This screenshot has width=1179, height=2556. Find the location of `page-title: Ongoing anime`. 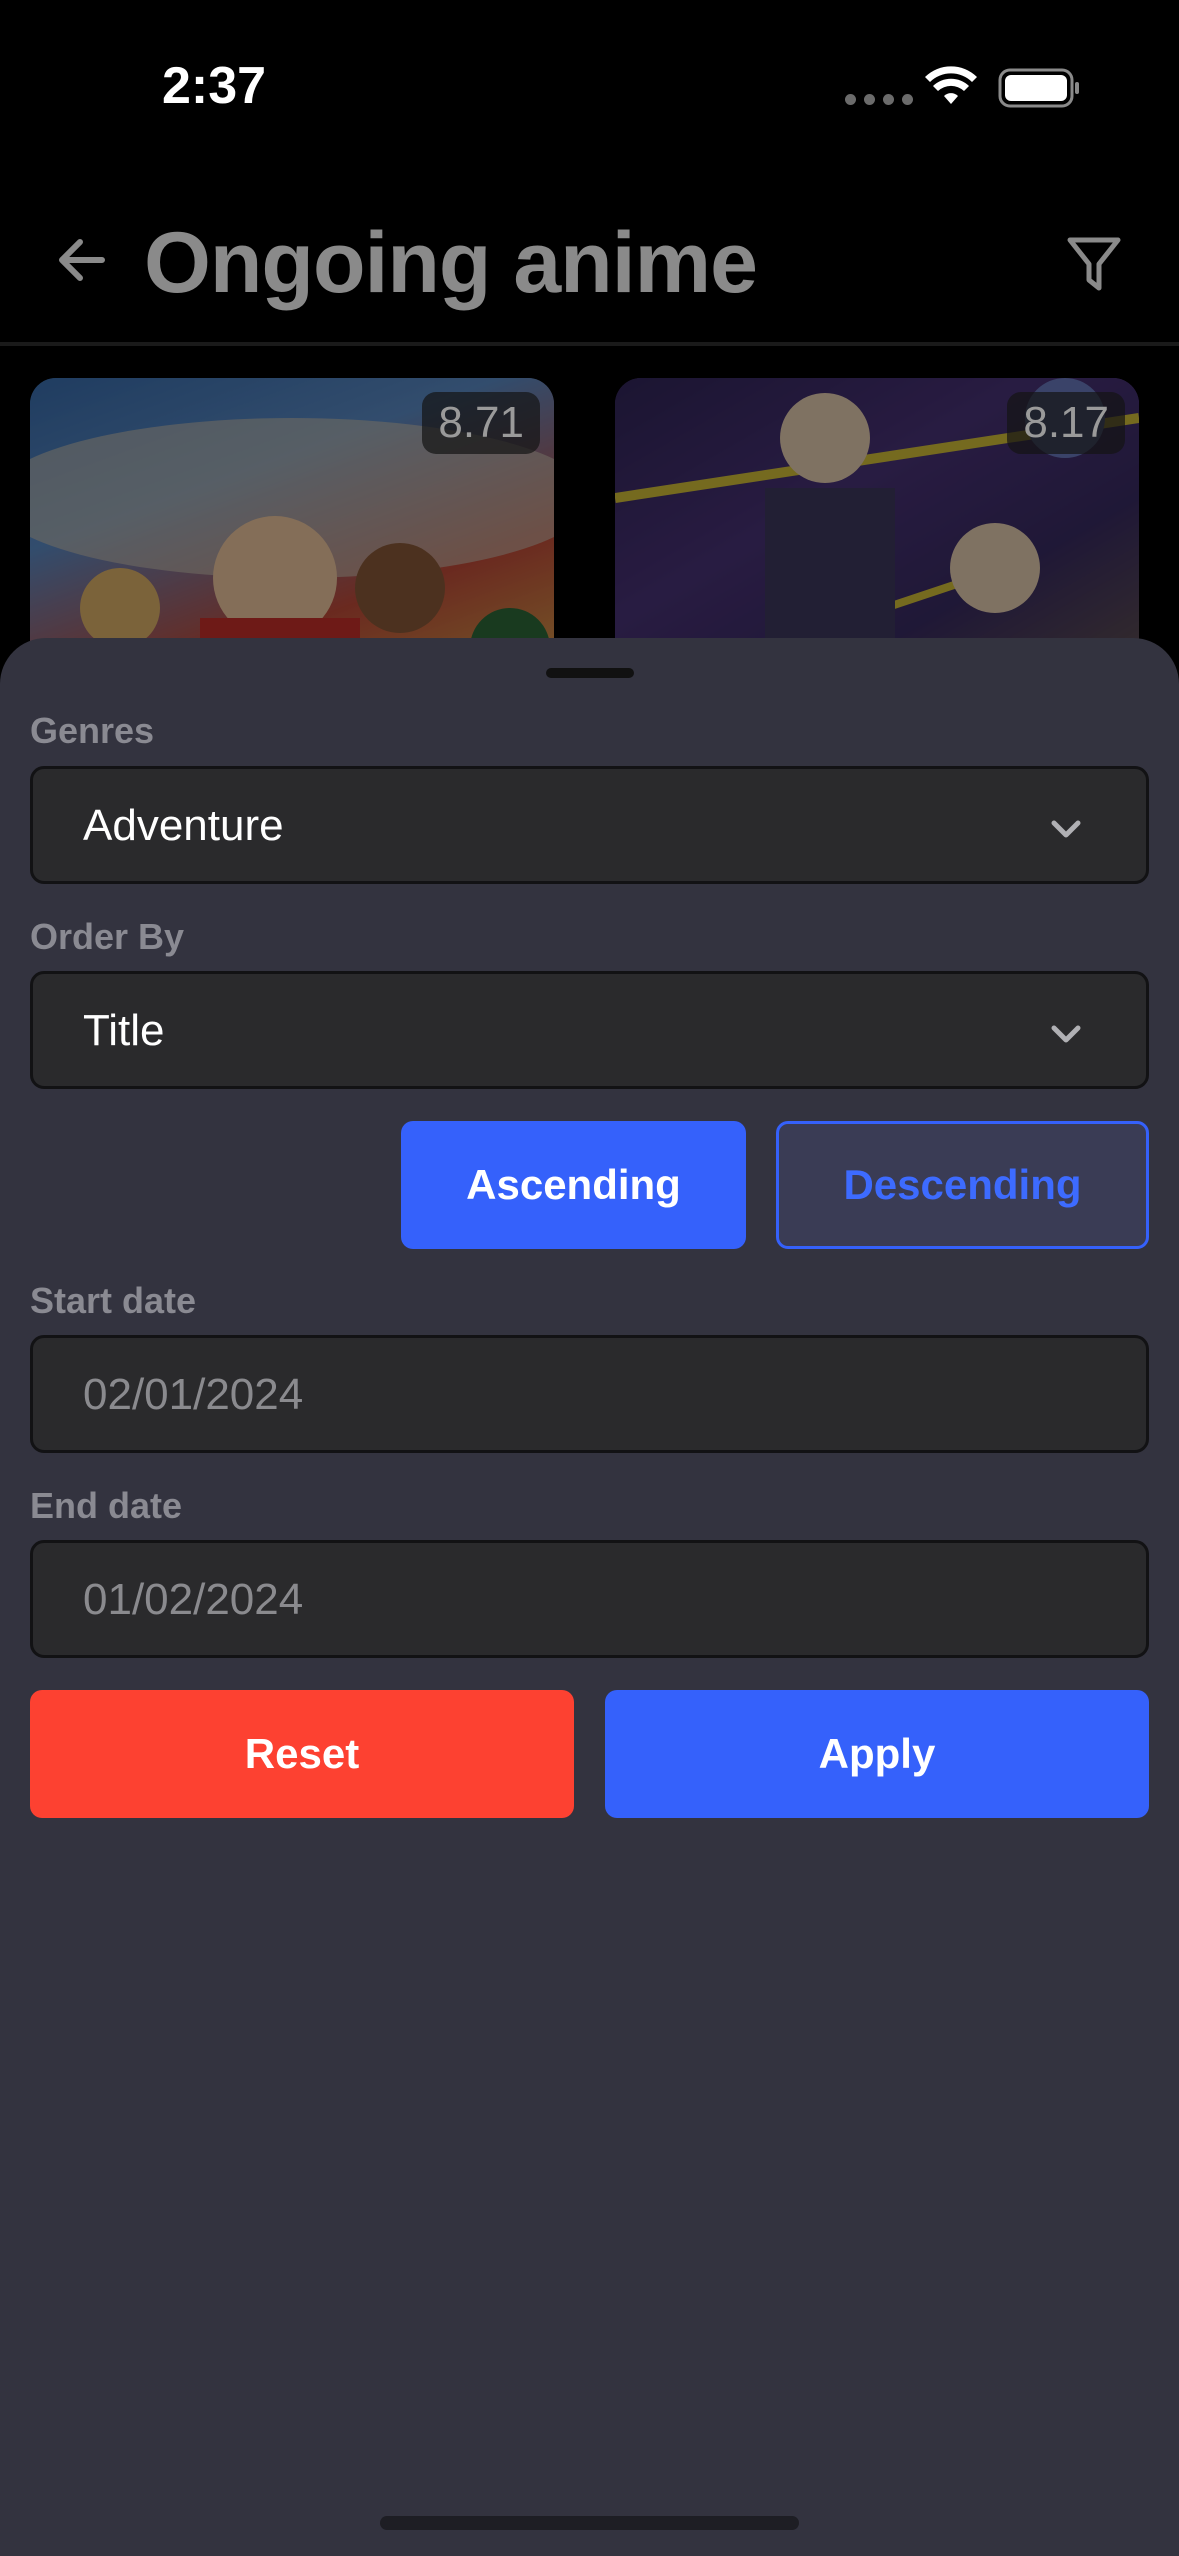

page-title: Ongoing anime is located at coordinates (451, 263).